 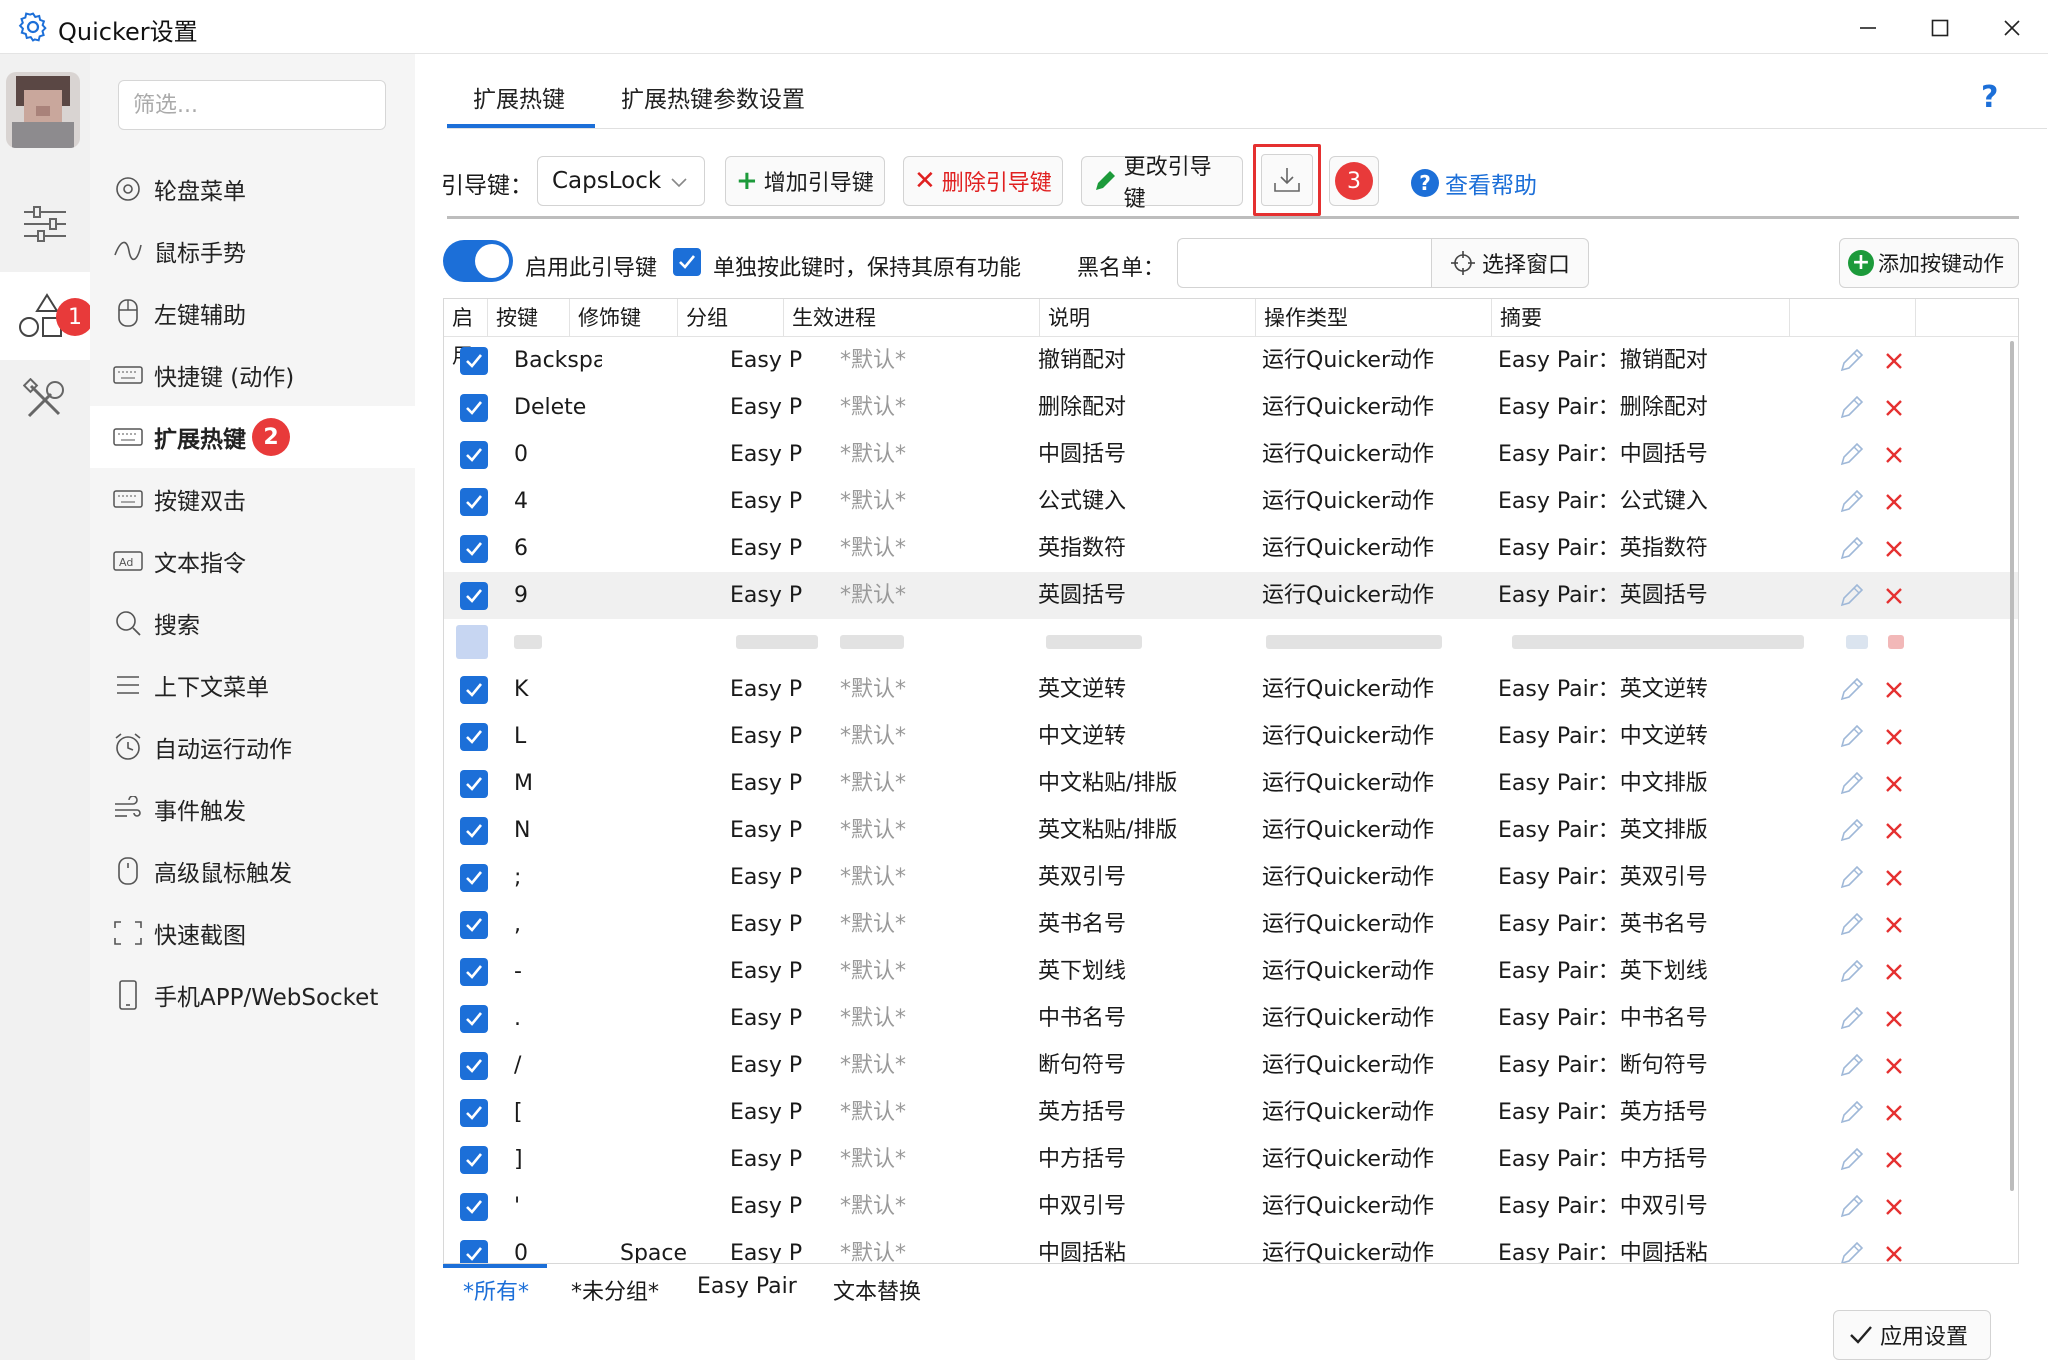 What do you see at coordinates (45, 224) in the screenshot?
I see `rail-settings-button` at bounding box center [45, 224].